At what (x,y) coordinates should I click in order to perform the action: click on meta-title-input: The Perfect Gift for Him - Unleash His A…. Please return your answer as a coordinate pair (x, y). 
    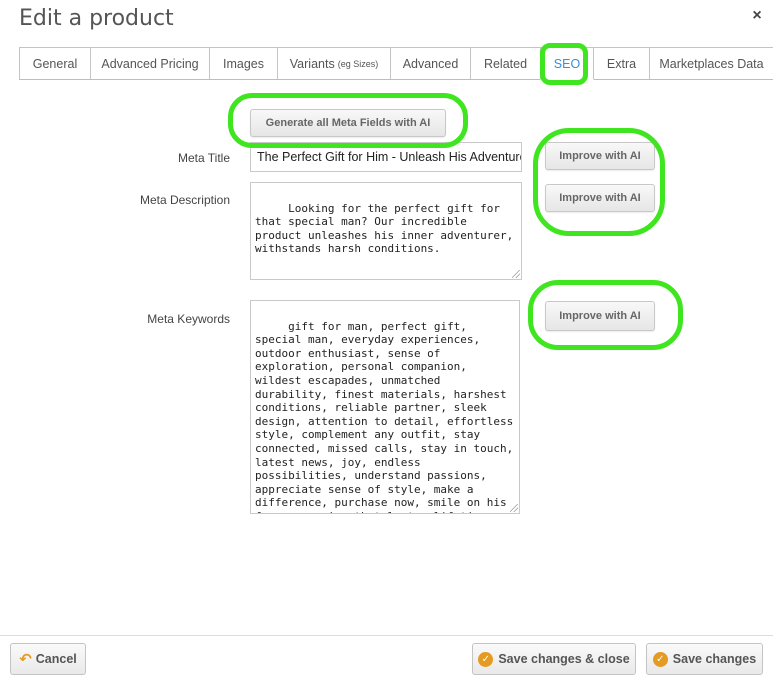
    Looking at the image, I should click on (386, 157).